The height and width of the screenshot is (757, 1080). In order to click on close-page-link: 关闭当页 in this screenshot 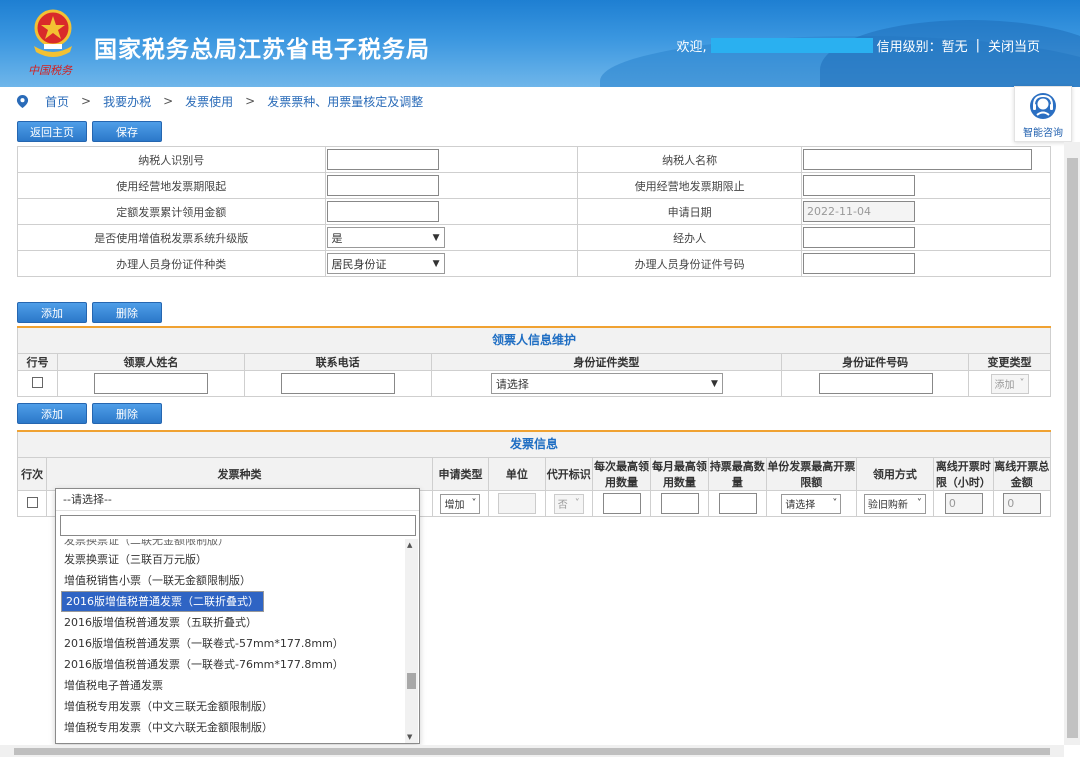, I will do `click(1014, 45)`.